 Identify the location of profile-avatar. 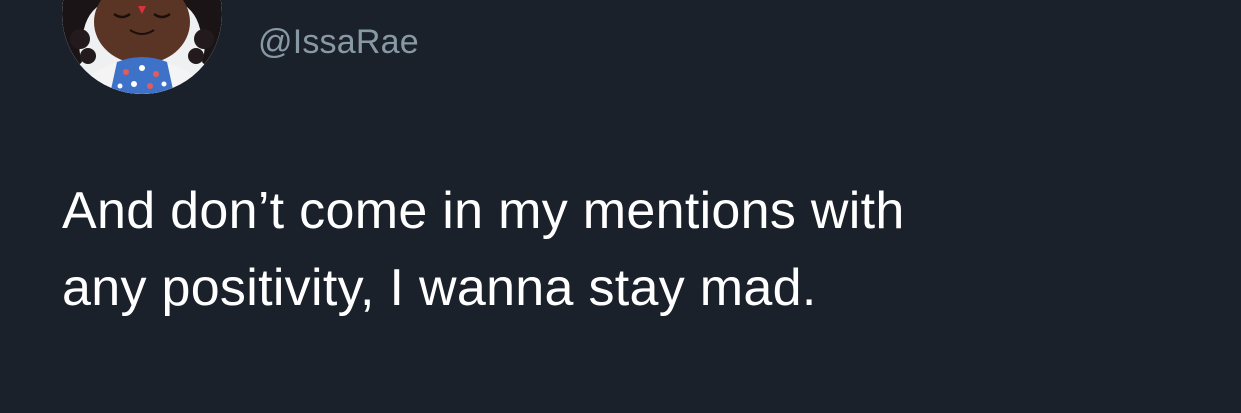
(142, 47).